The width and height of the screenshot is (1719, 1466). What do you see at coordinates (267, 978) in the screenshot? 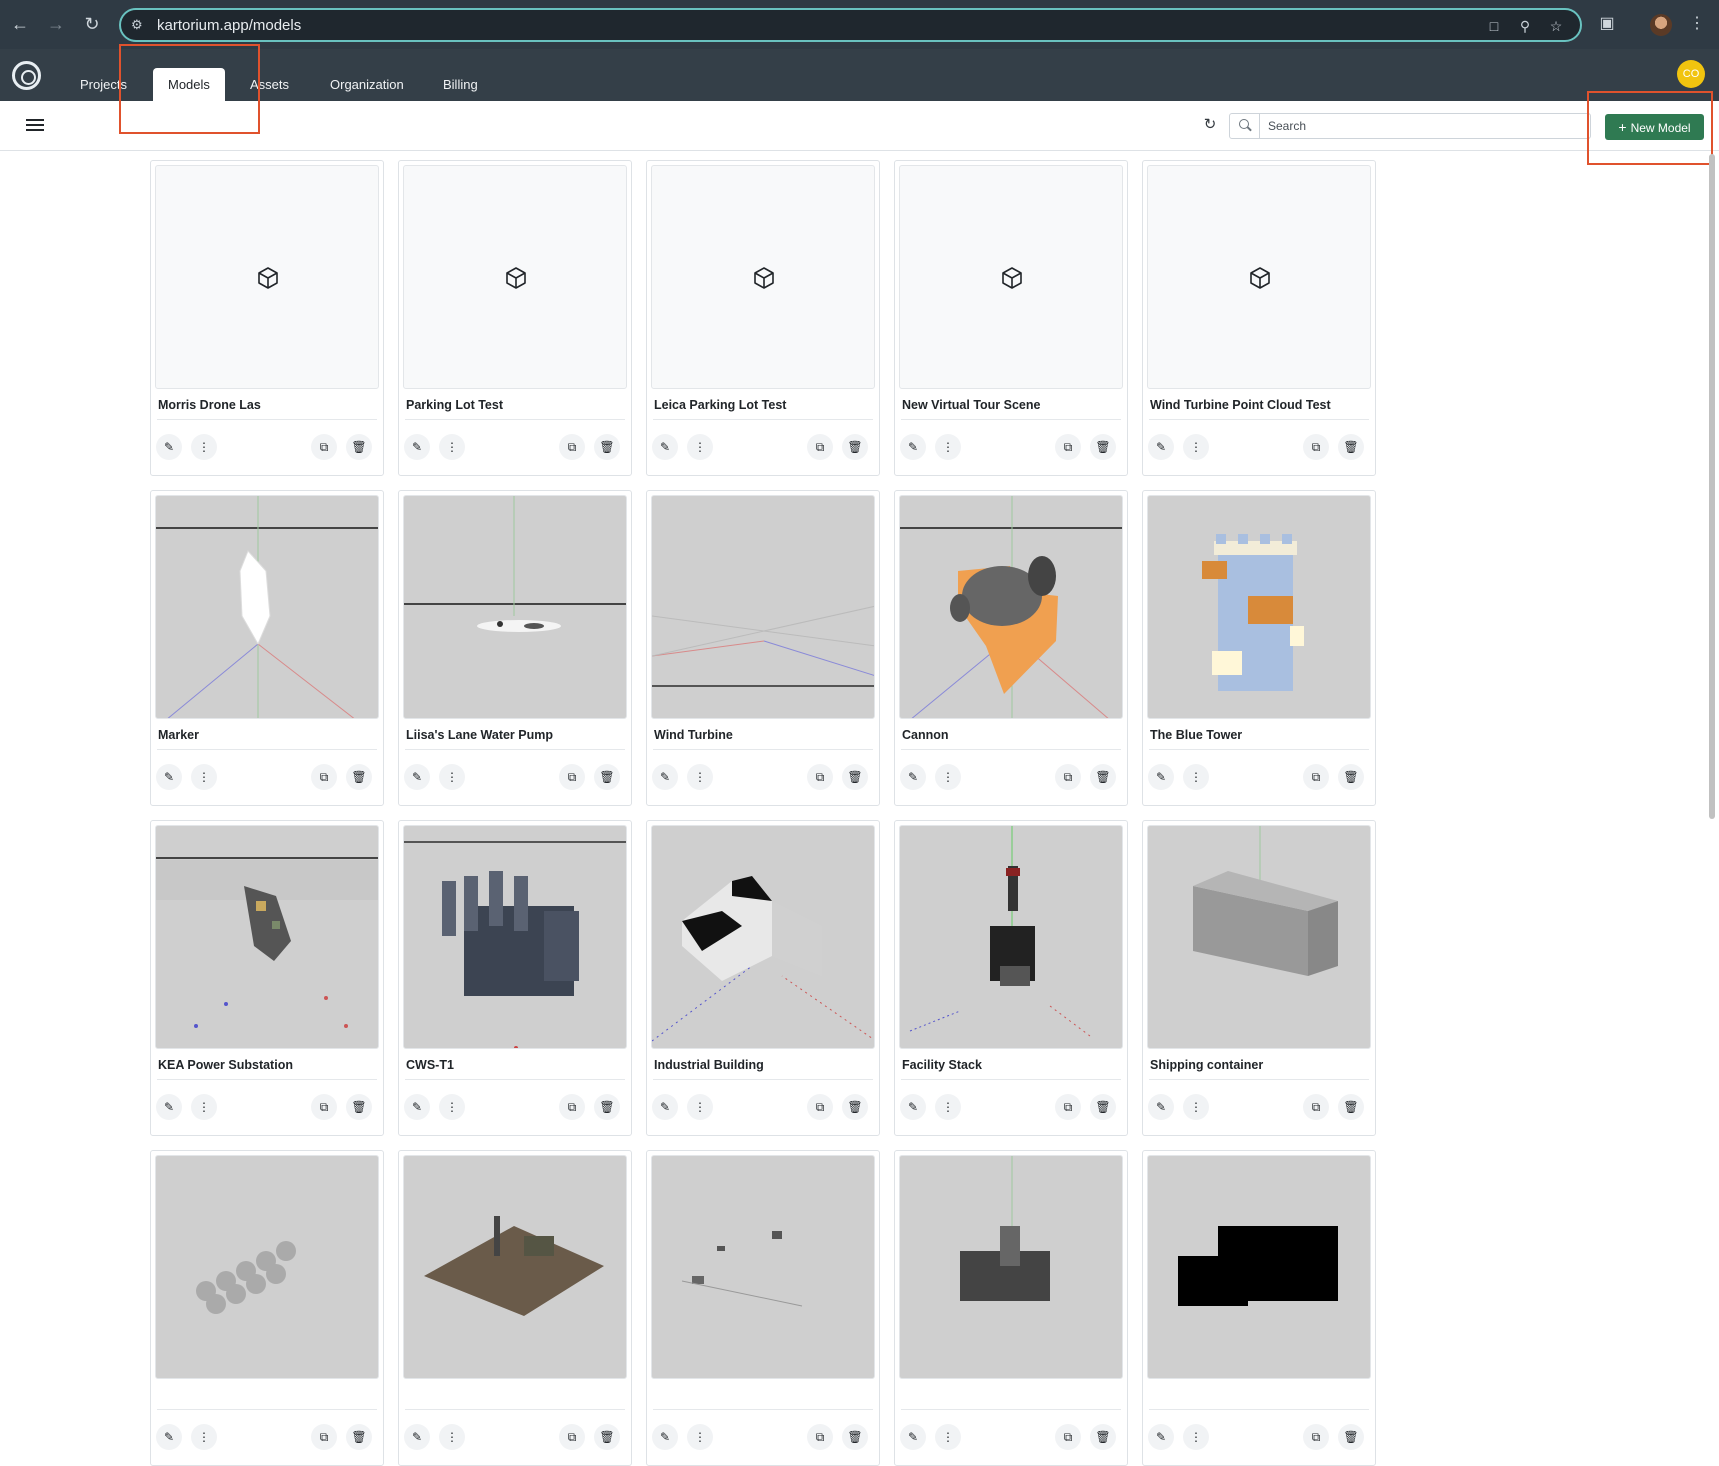
I see `model-card-kea-power-substation: KEA Power Substation ✎ ⋮ ⧉ 🗑` at bounding box center [267, 978].